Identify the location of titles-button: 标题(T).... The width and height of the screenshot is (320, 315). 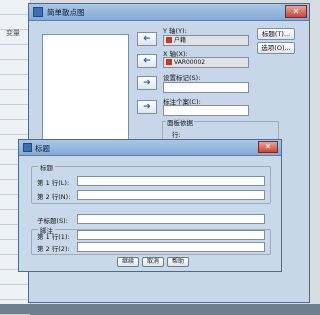
(276, 34).